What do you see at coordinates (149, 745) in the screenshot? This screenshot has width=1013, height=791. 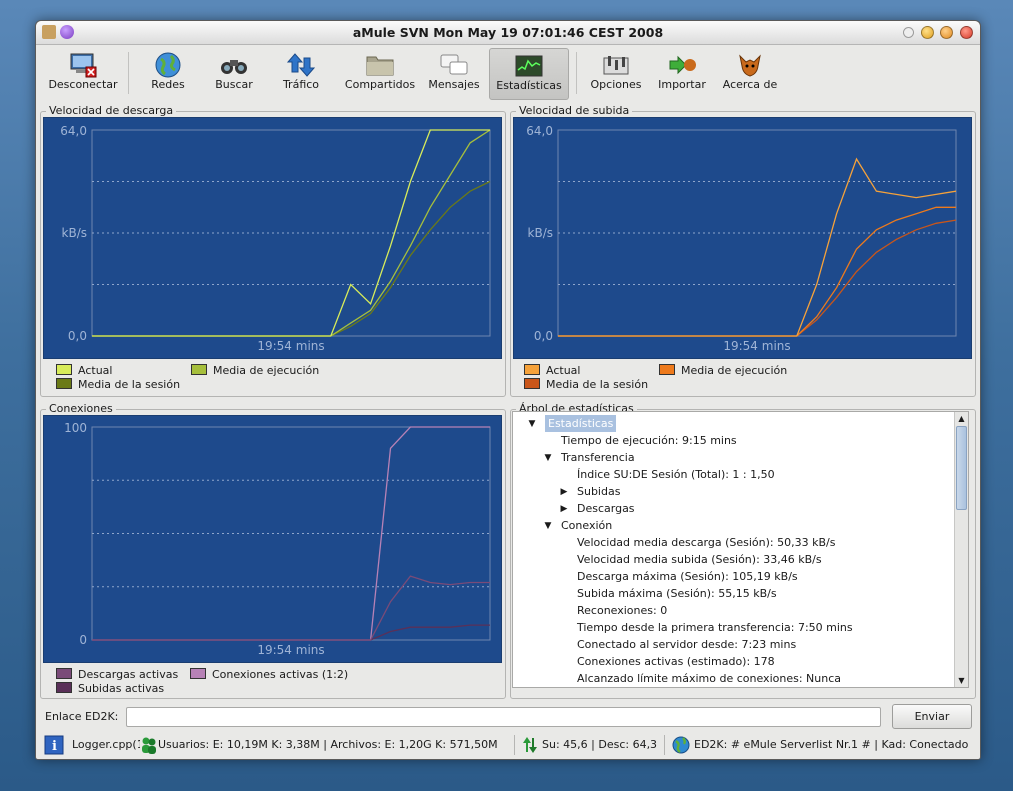 I see `users-icon` at bounding box center [149, 745].